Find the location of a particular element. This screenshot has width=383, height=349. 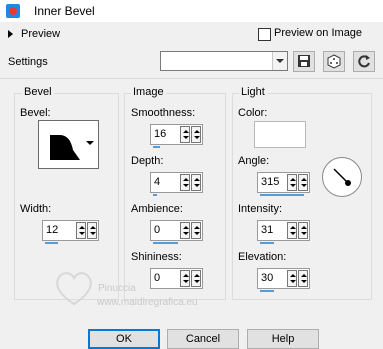

angle-slider is located at coordinates (282, 195).